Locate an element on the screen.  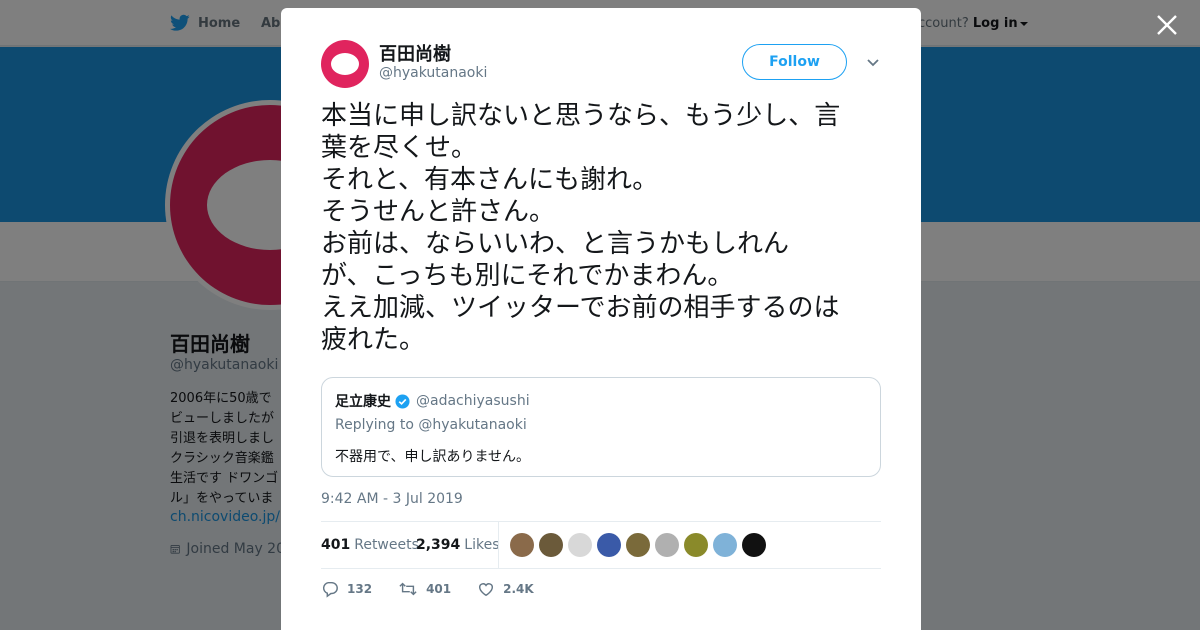
retweet-count: 401 is located at coordinates (439, 589).